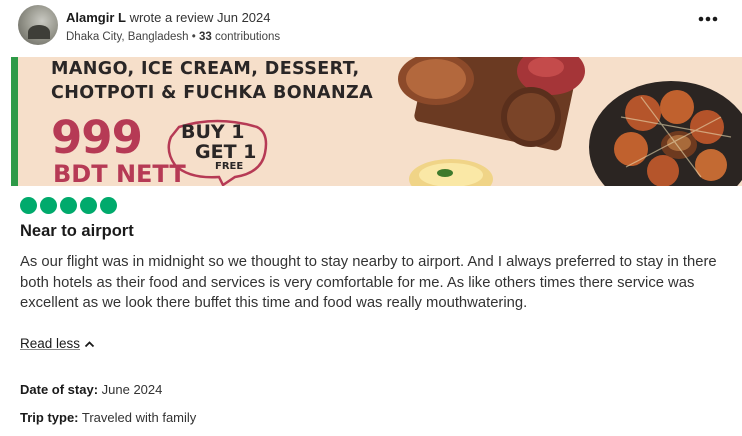 The width and height of the screenshot is (742, 436). I want to click on date-of-stay: Date of stay: June 2024, so click(91, 389).